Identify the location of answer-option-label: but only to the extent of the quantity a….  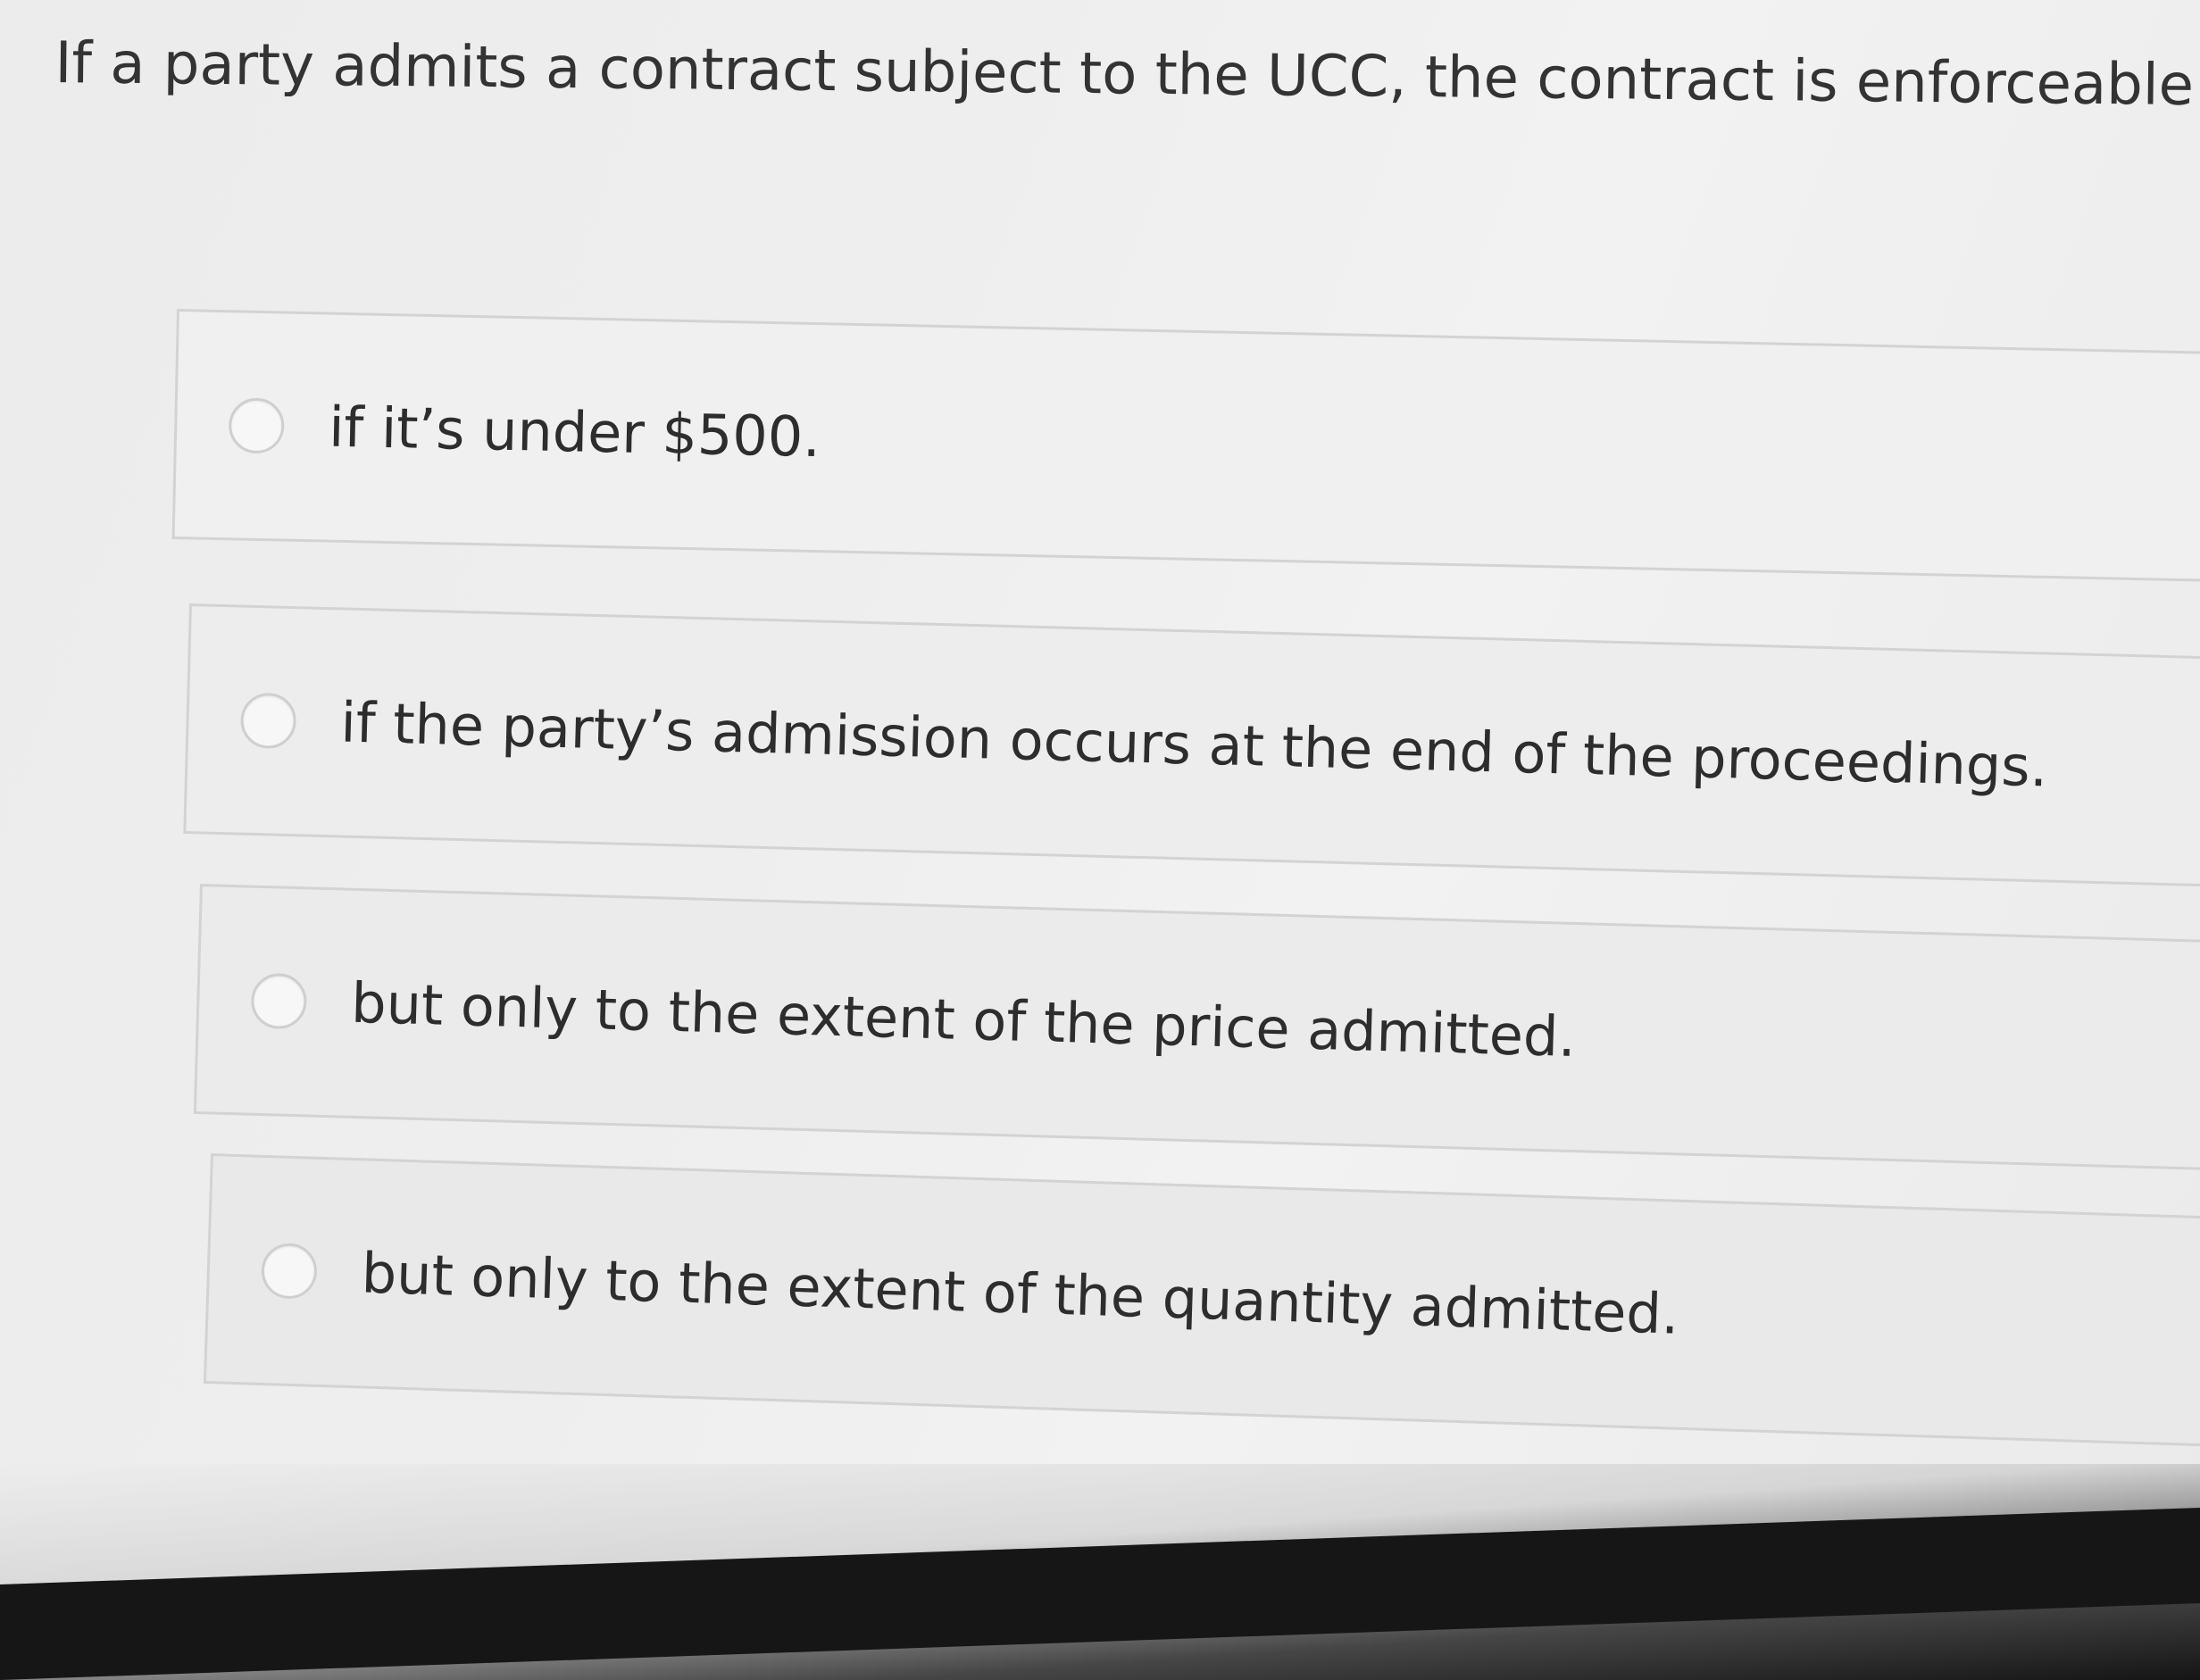
(1020, 1293).